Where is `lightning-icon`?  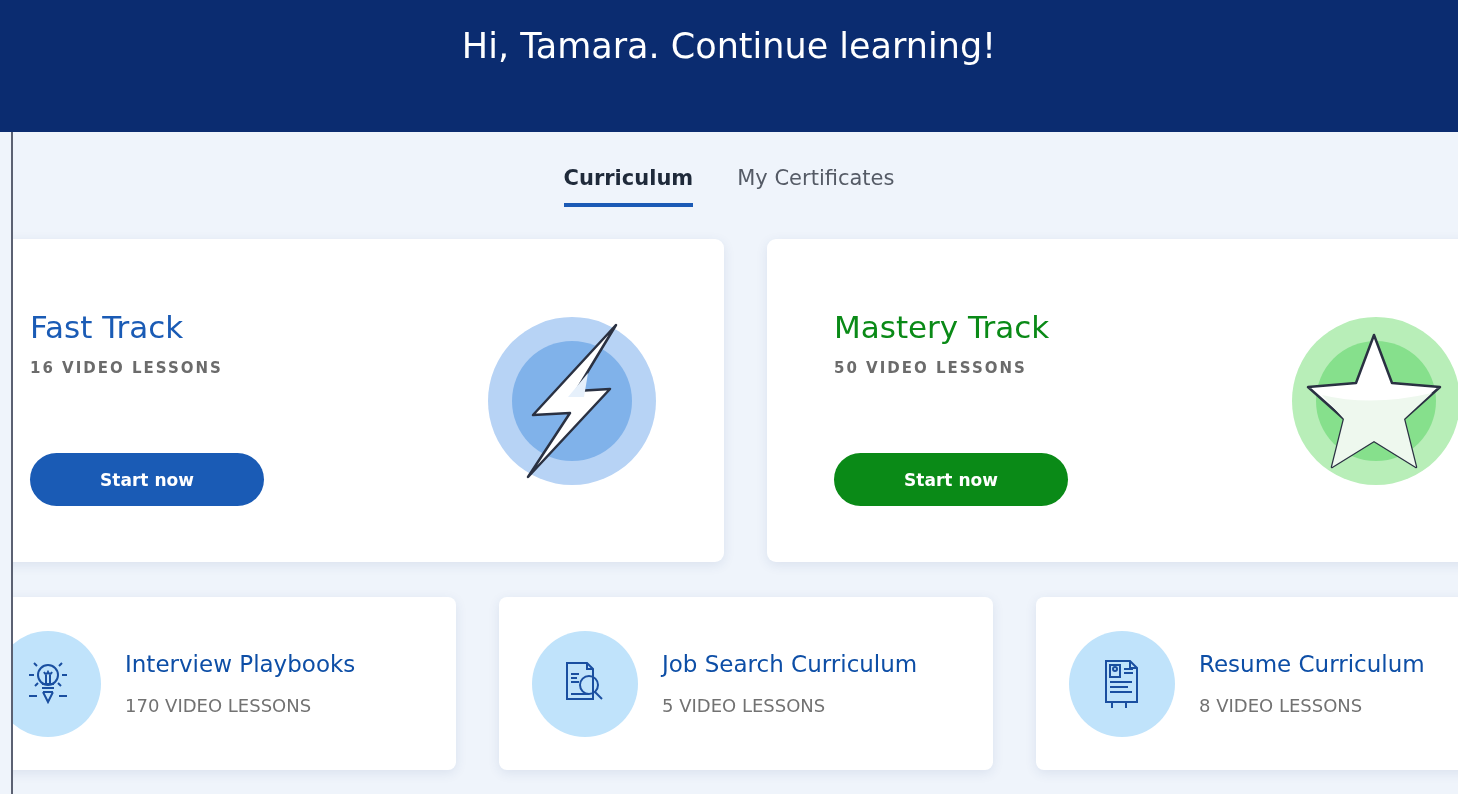 lightning-icon is located at coordinates (572, 400).